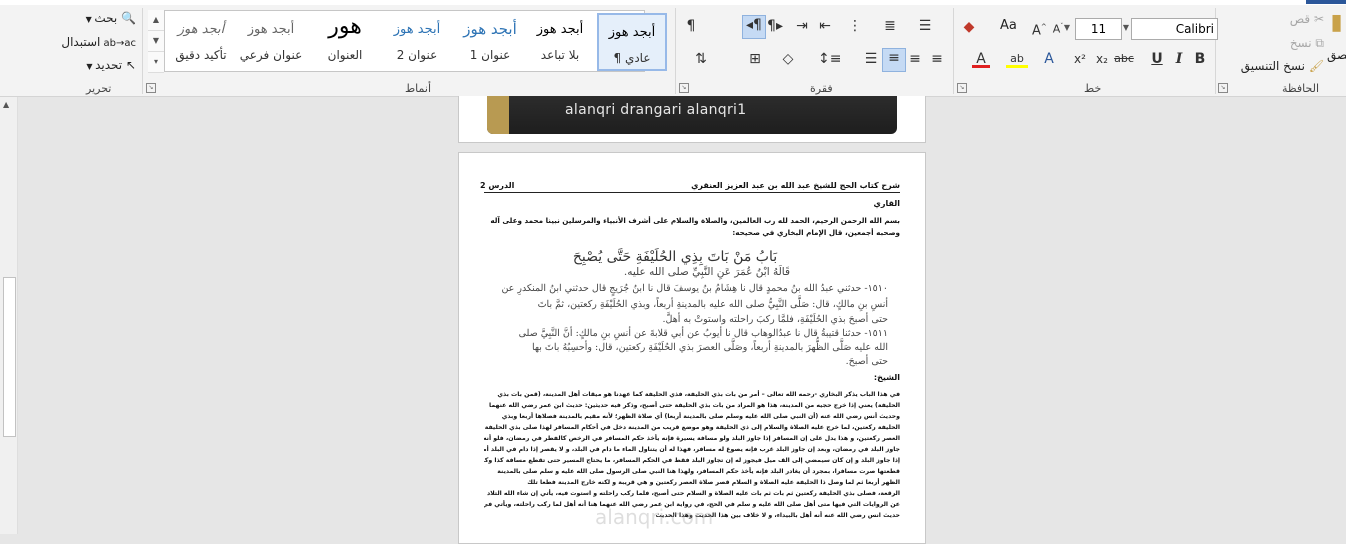 The image size is (1346, 544). Describe the element at coordinates (1080, 59) in the screenshot. I see `superscript-icon: x²` at that location.